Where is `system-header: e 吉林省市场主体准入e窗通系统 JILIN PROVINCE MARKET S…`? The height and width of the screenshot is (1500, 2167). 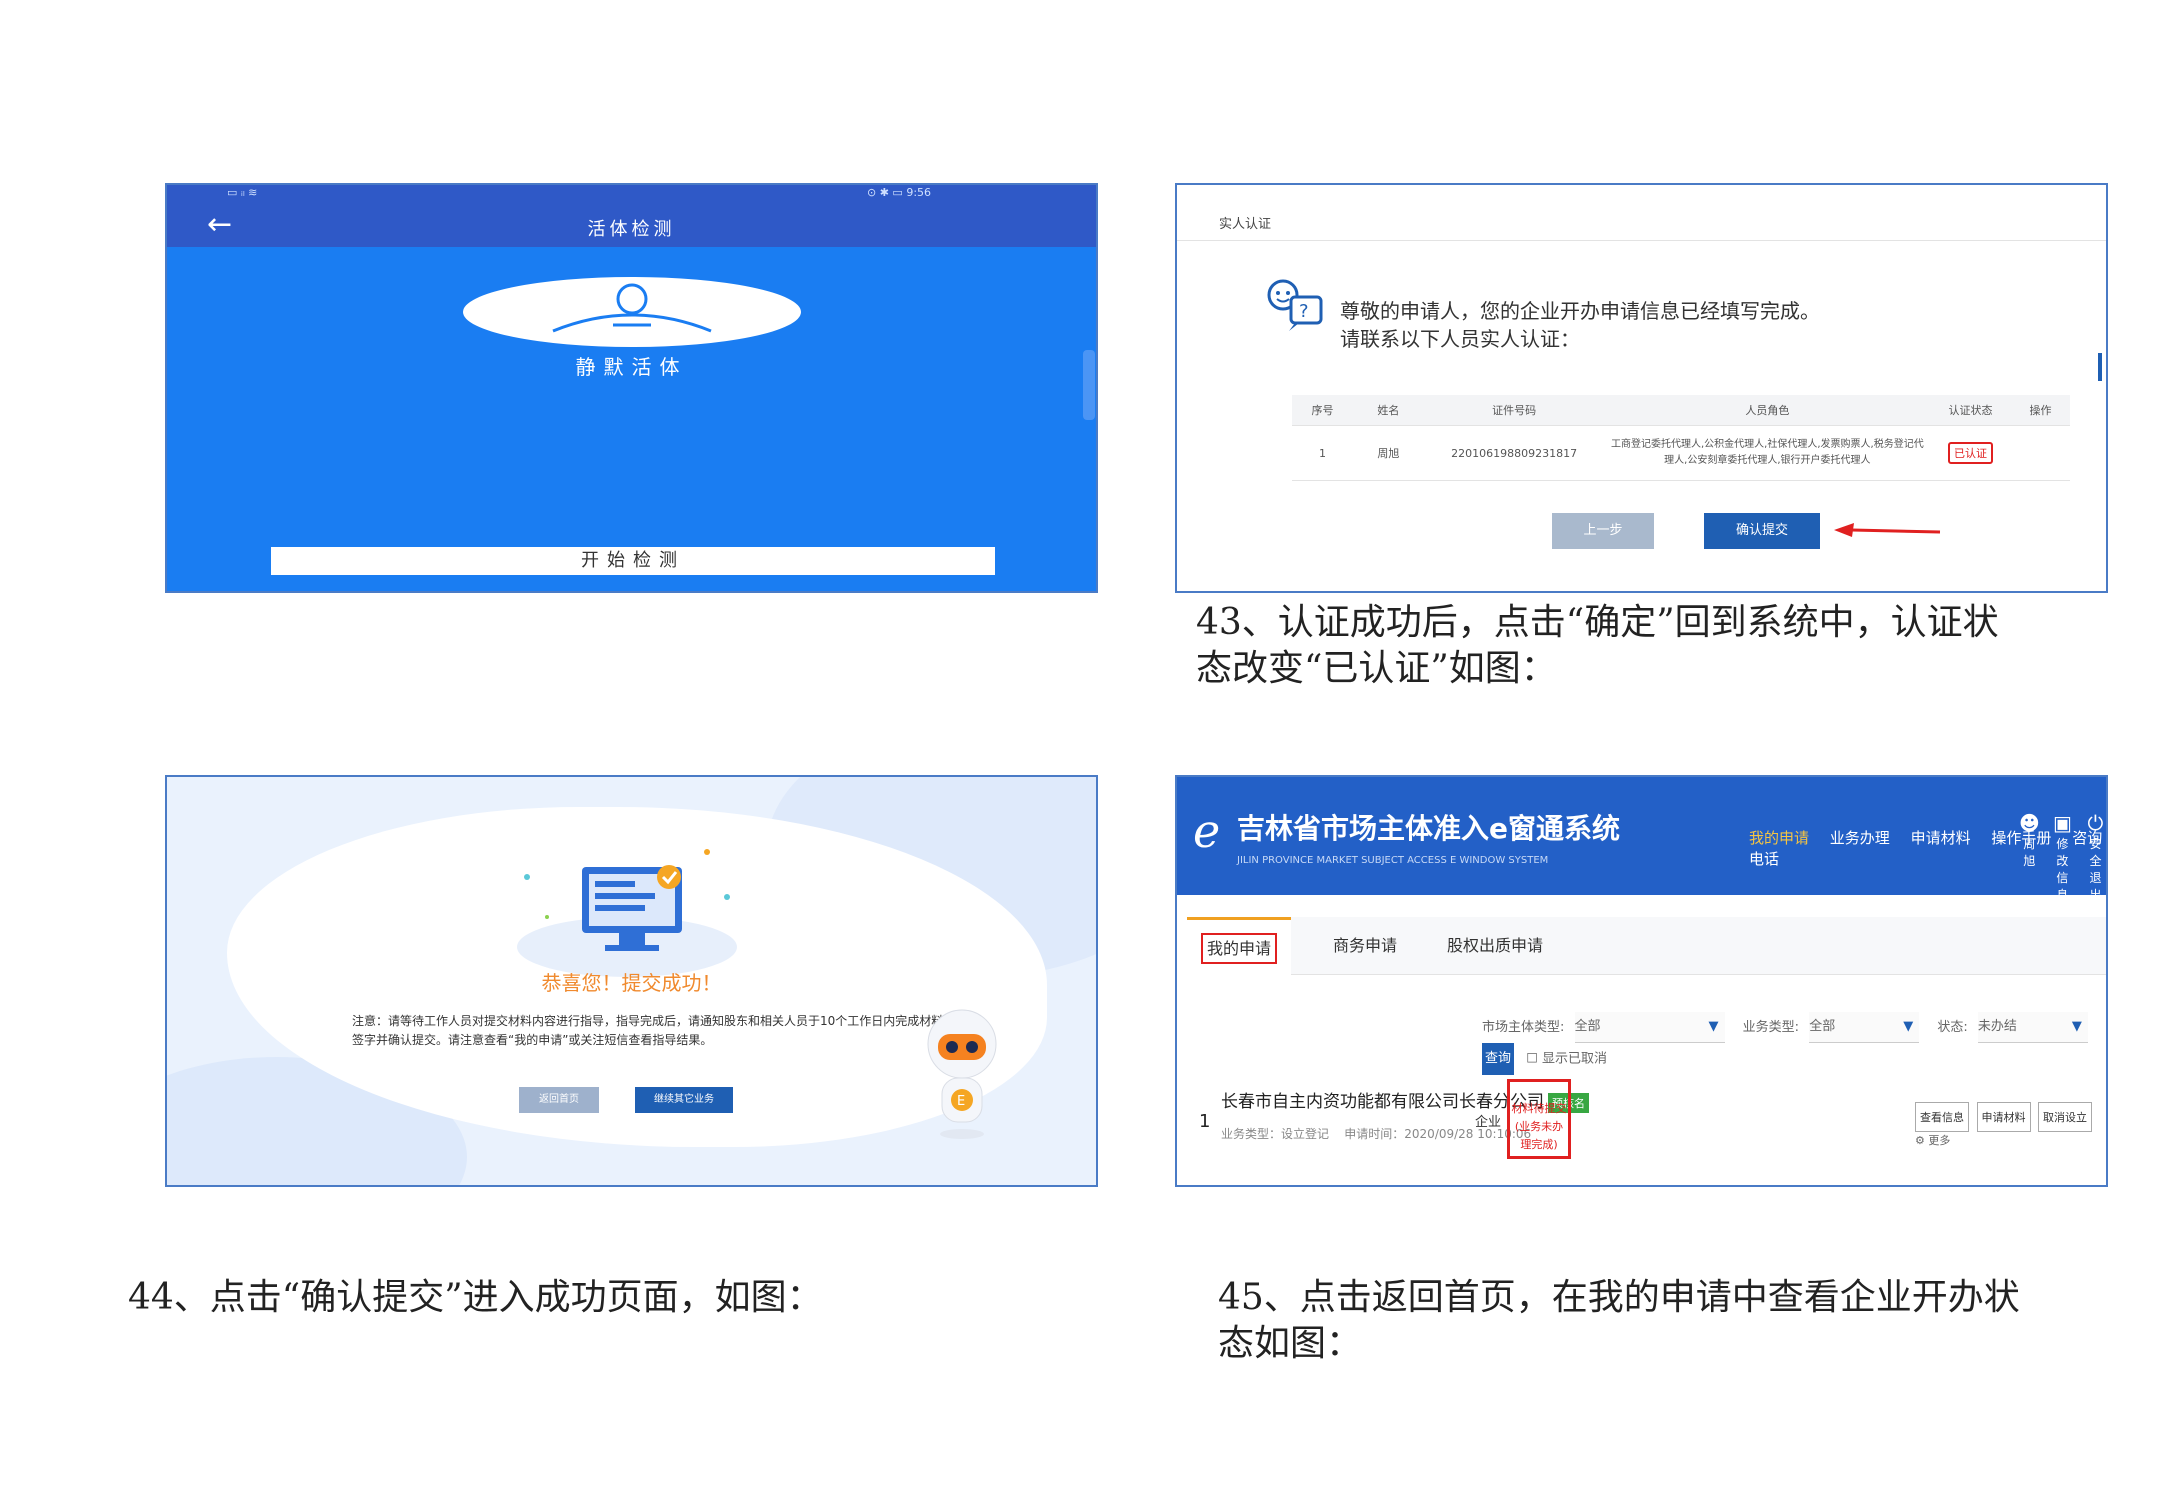
system-header: e 吉林省市场主体准入e窗通系统 JILIN PROVINCE MARKET S… is located at coordinates (1641, 839).